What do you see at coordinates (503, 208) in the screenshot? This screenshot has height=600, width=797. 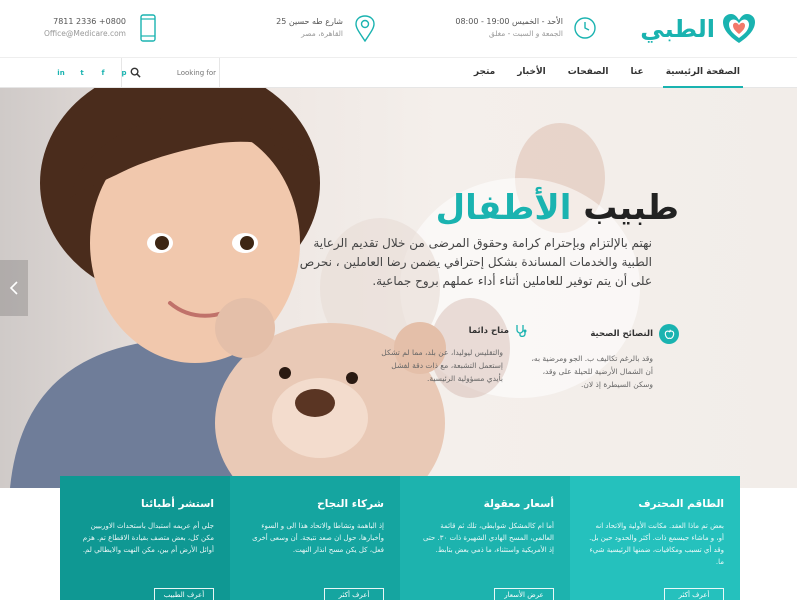 I see `hero-title-accent: الأطفال` at bounding box center [503, 208].